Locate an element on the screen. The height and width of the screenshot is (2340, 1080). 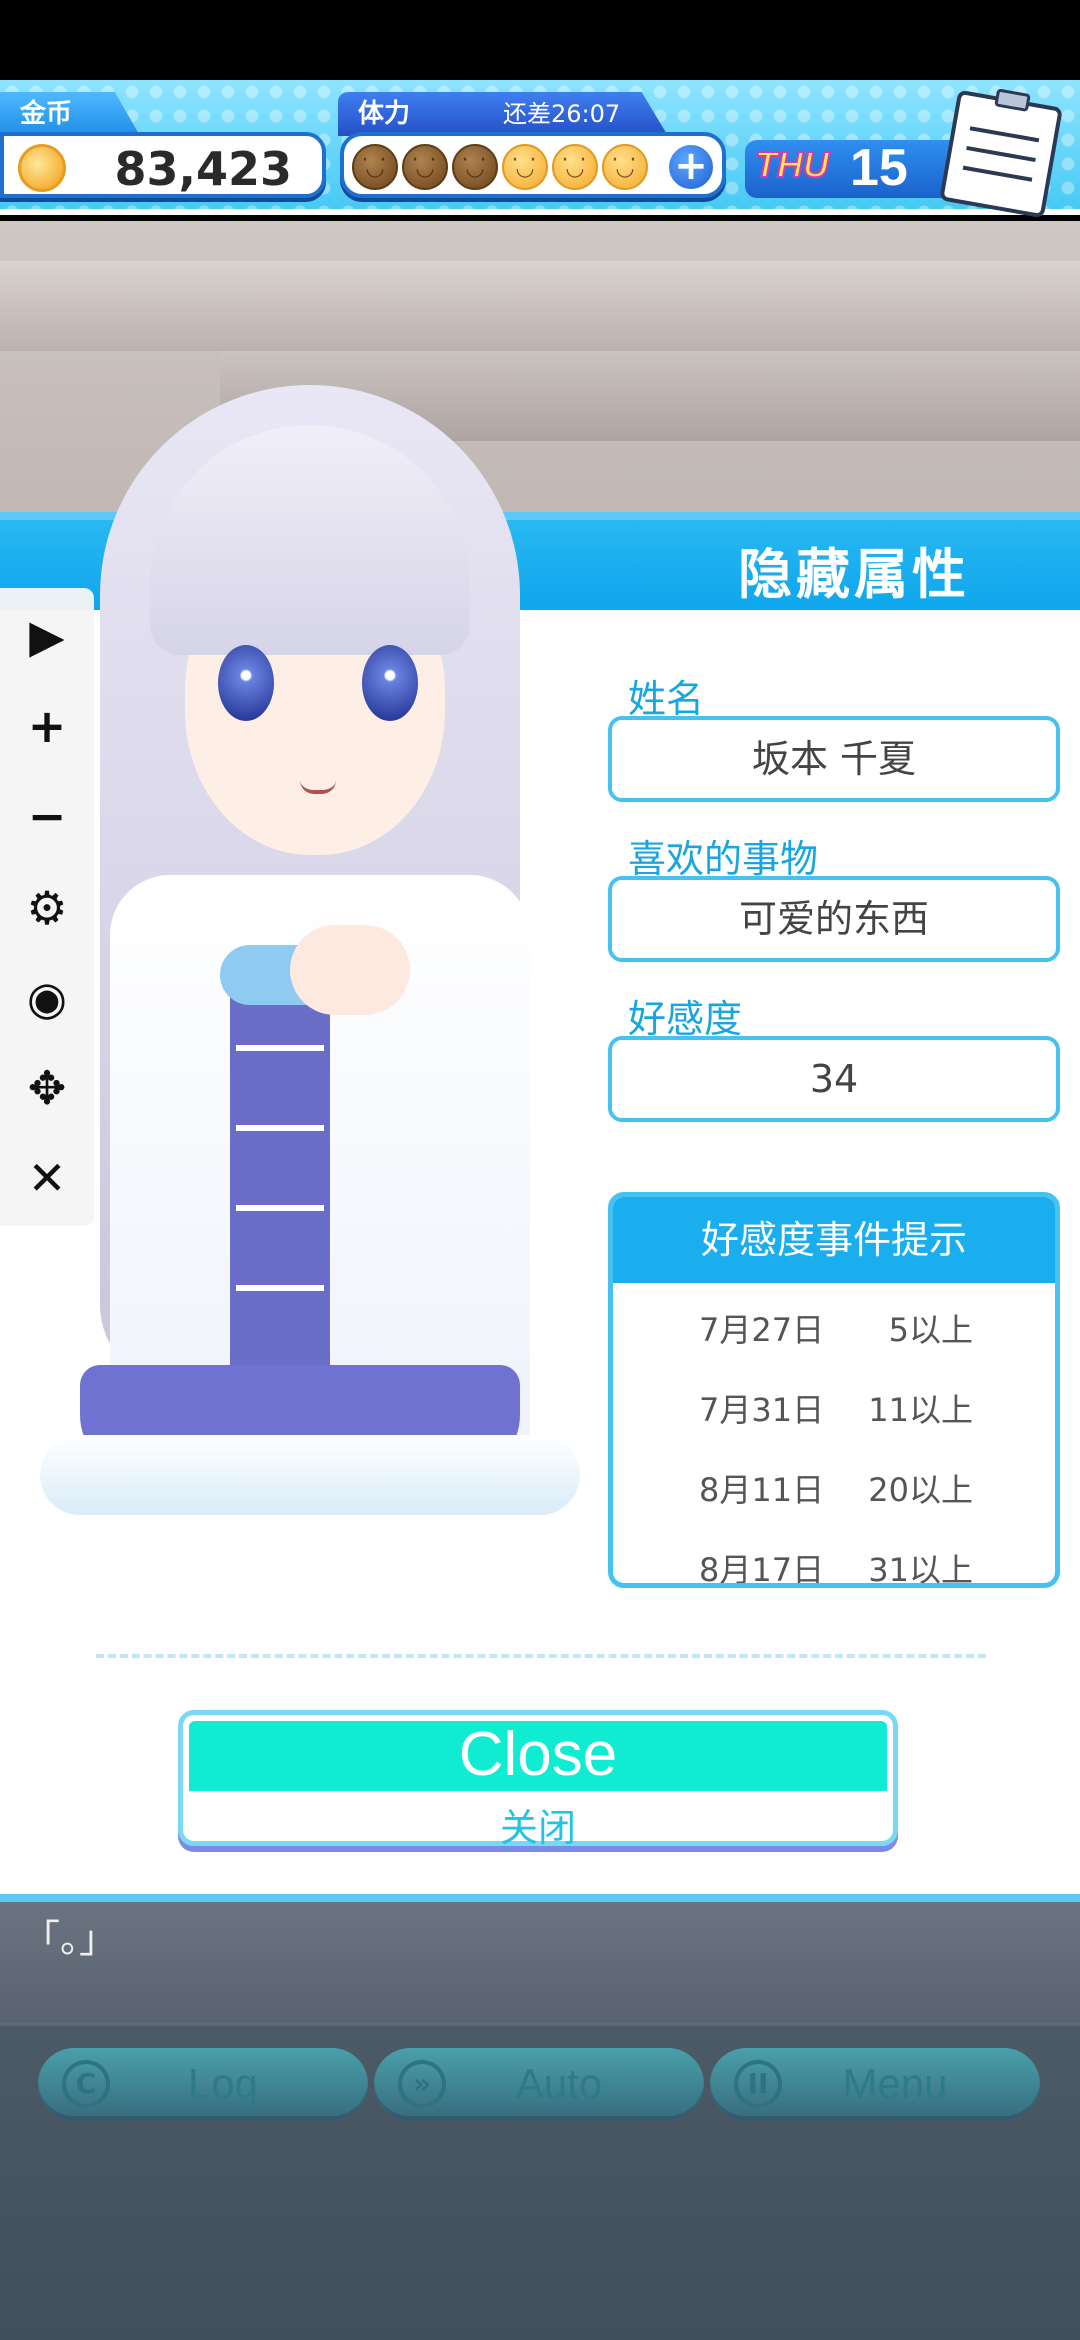
event-requirement: 11以上 is located at coordinates (920, 1410).